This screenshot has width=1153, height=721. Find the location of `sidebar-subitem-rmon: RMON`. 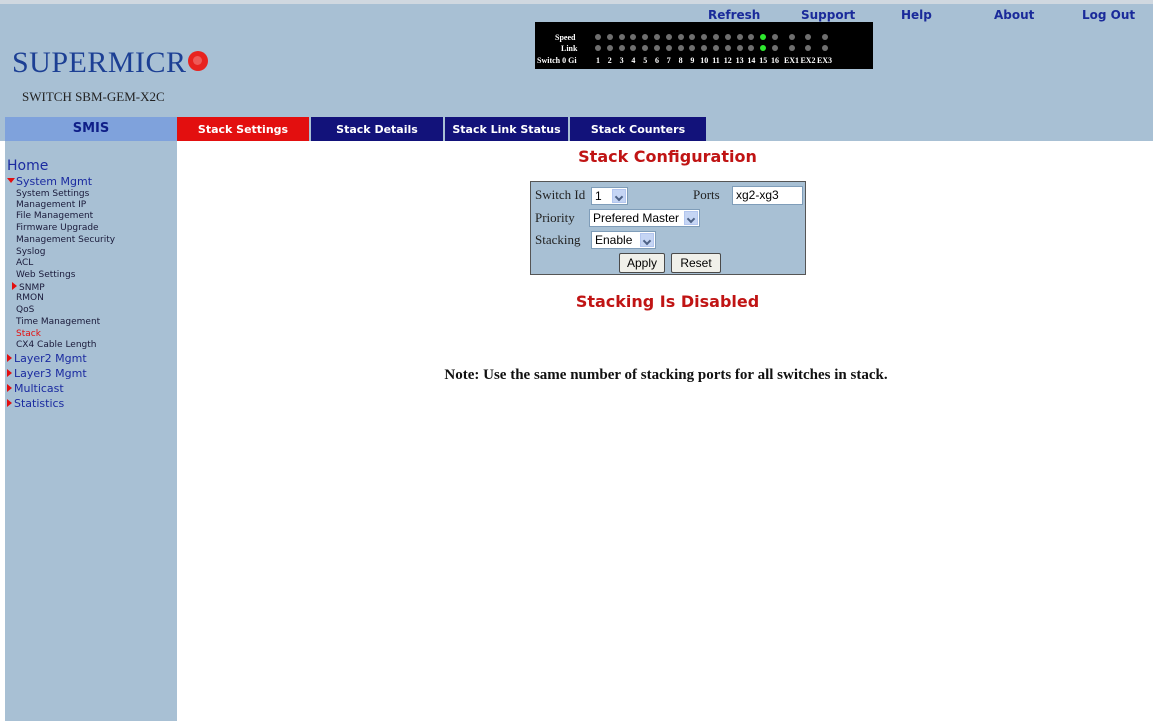

sidebar-subitem-rmon: RMON is located at coordinates (30, 298).